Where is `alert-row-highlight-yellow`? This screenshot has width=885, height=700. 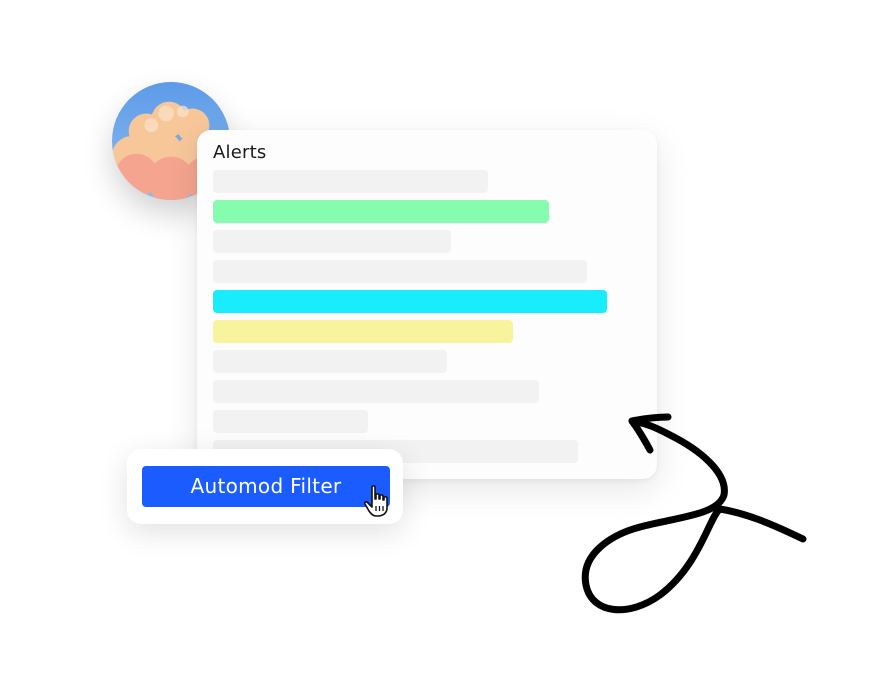 alert-row-highlight-yellow is located at coordinates (363, 331).